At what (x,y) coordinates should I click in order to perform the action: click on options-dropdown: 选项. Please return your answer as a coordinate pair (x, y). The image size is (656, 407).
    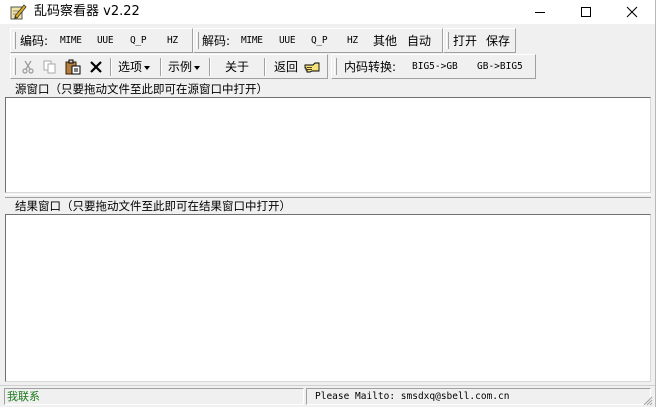
    Looking at the image, I should click on (134, 67).